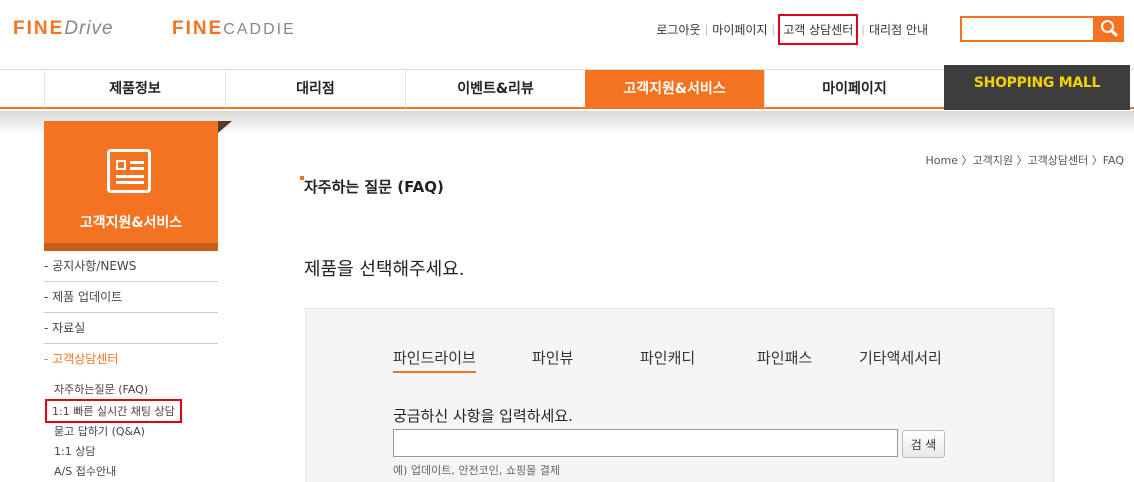 This screenshot has width=1134, height=482. Describe the element at coordinates (131, 266) in the screenshot. I see `lnb-item-notice: - 공지사항/NEWS` at that location.